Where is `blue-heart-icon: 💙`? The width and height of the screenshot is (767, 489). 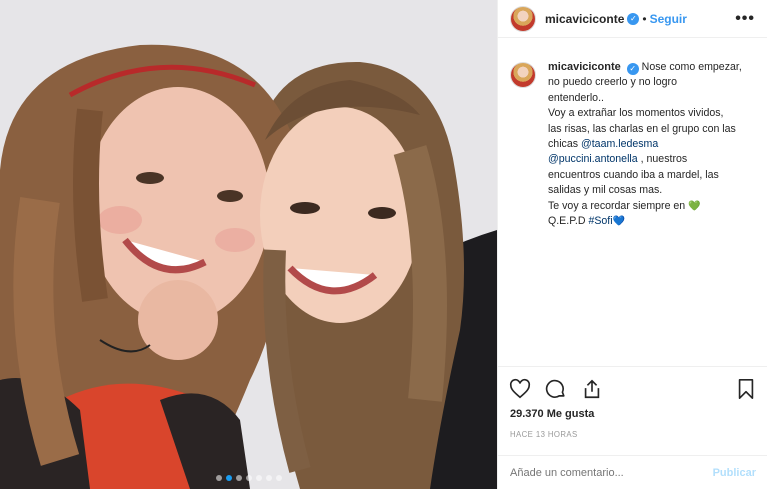 blue-heart-icon: 💙 is located at coordinates (619, 222).